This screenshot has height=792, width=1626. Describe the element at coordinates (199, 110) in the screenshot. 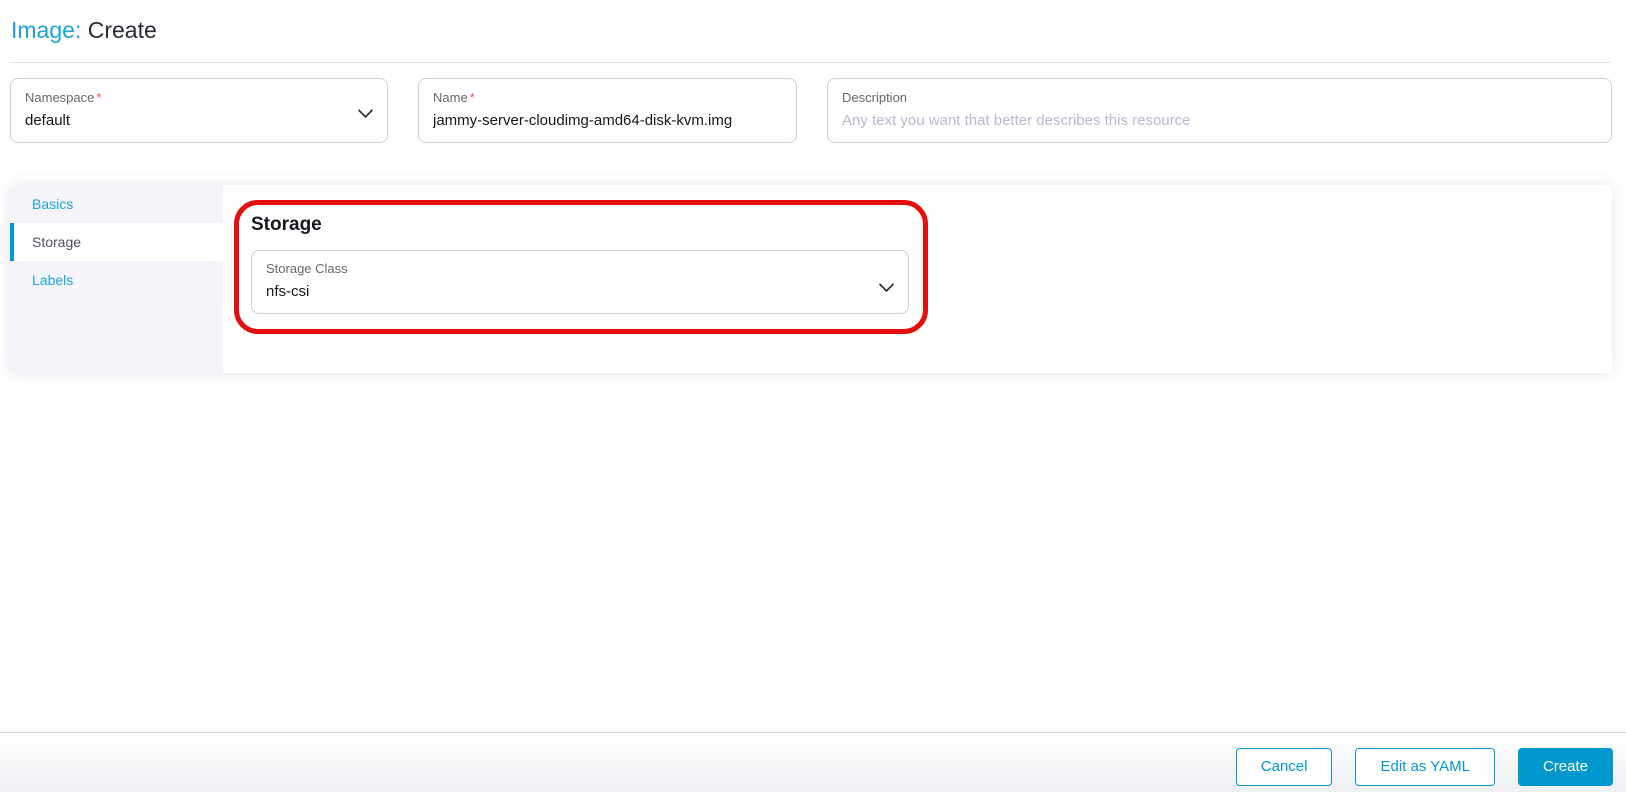

I see `namespace-select: Namespace * default` at that location.